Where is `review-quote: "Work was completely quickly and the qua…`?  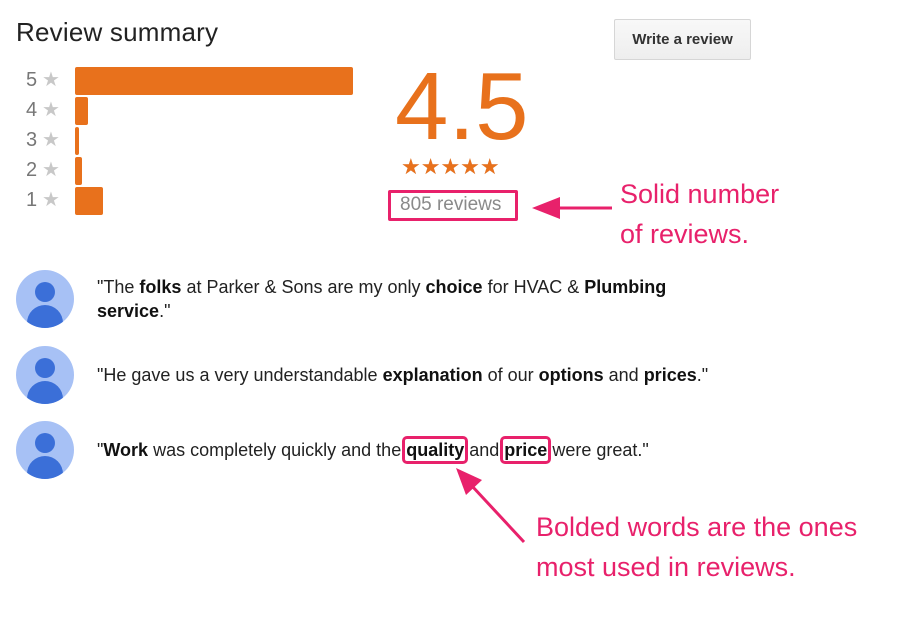 review-quote: "Work was completely quickly and the qua… is located at coordinates (477, 450).